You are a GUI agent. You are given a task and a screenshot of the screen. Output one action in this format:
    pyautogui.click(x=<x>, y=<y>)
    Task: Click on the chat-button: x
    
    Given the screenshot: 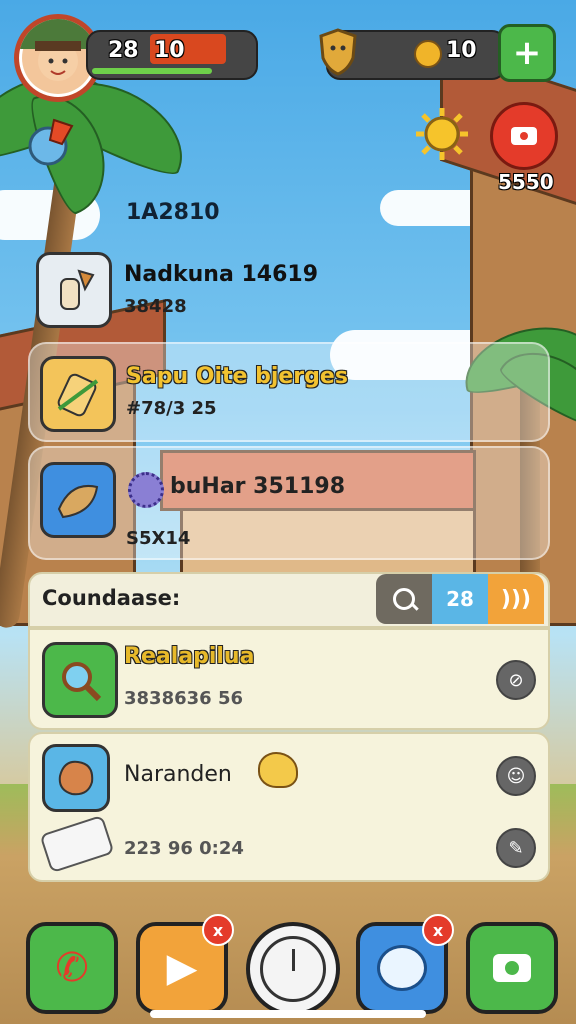 What is the action you would take?
    pyautogui.click(x=405, y=964)
    